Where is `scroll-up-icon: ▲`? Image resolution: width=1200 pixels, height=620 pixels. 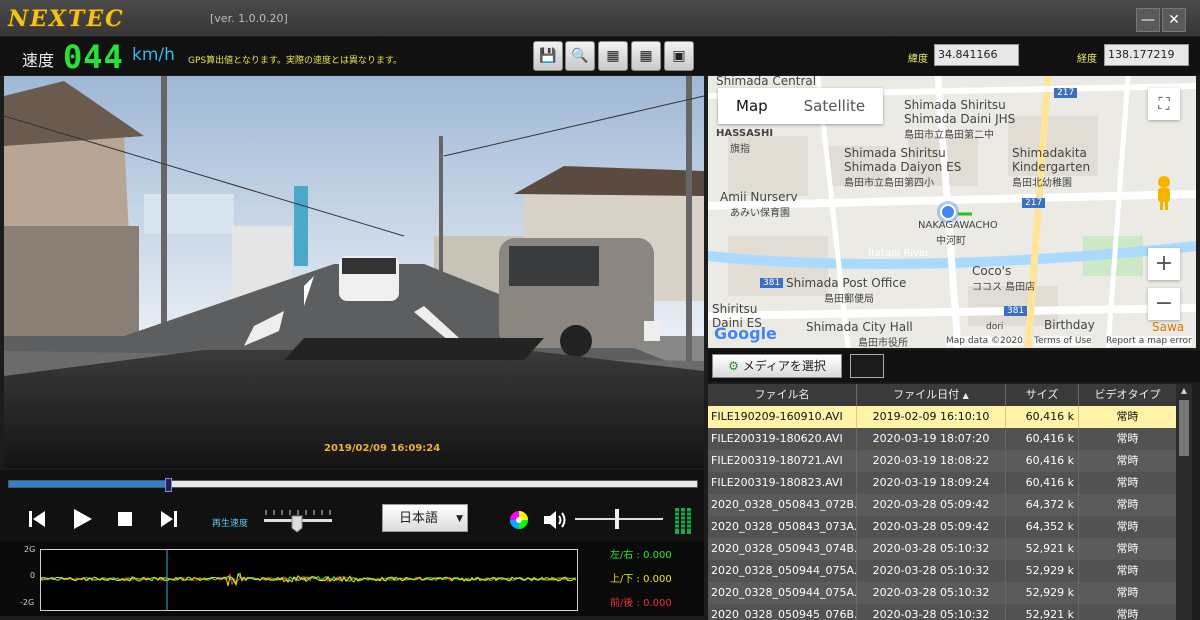 scroll-up-icon: ▲ is located at coordinates (1184, 391).